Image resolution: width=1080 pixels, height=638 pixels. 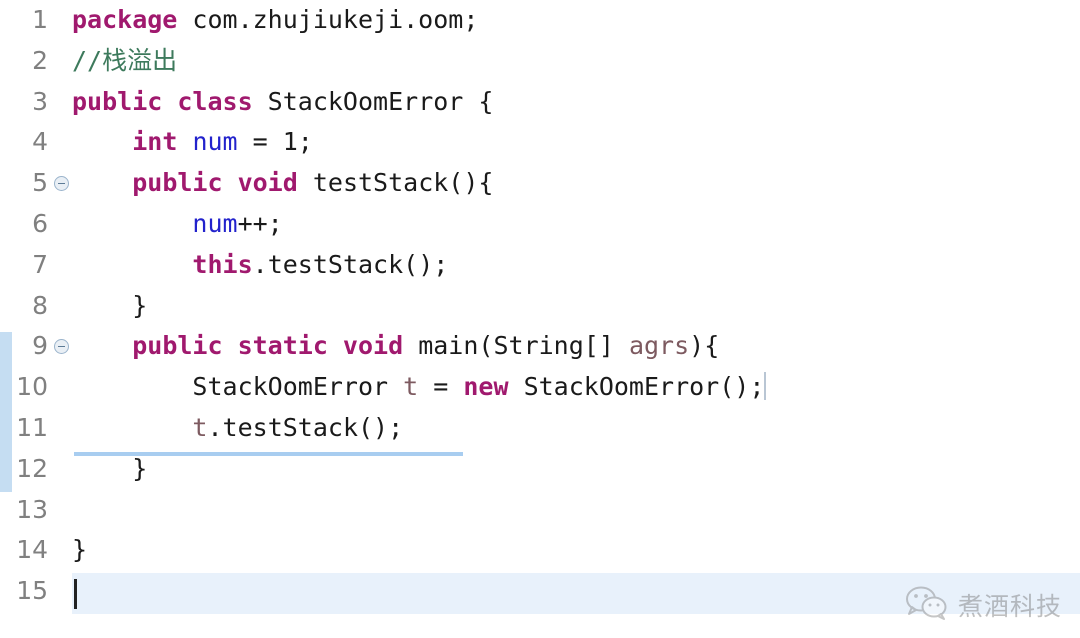 I want to click on code-line: 1 package com.zhujiukeji.oom;, so click(x=540, y=20).